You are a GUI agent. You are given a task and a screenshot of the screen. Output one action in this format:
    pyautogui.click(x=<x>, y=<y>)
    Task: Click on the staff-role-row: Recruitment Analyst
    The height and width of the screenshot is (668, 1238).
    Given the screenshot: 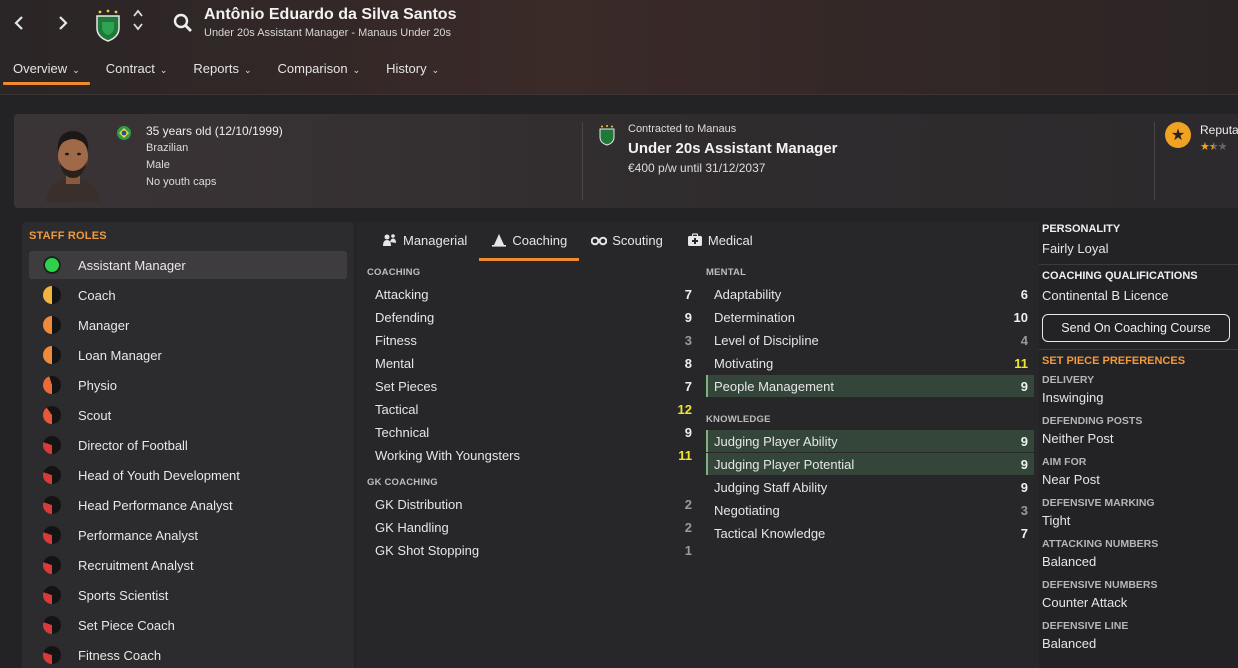 What is the action you would take?
    pyautogui.click(x=188, y=565)
    